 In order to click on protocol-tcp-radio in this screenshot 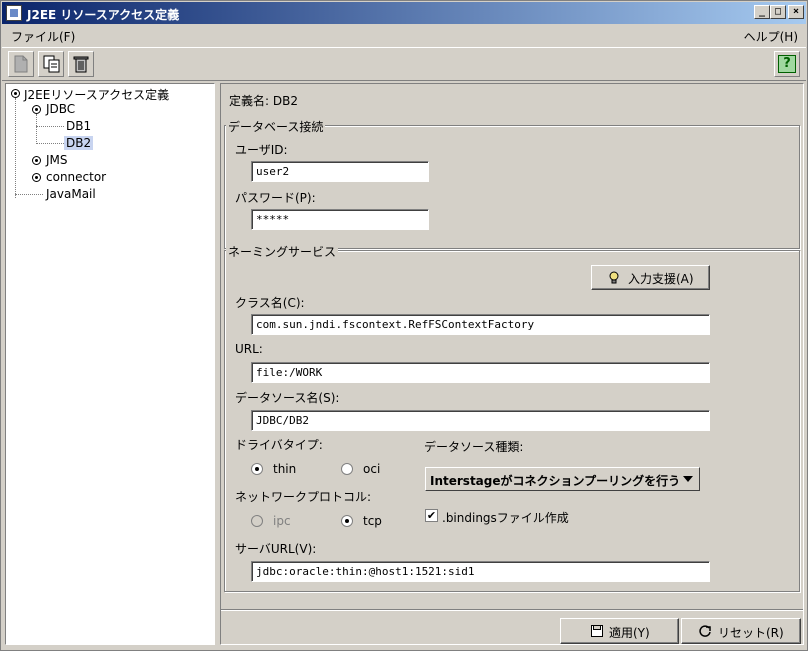, I will do `click(347, 521)`.